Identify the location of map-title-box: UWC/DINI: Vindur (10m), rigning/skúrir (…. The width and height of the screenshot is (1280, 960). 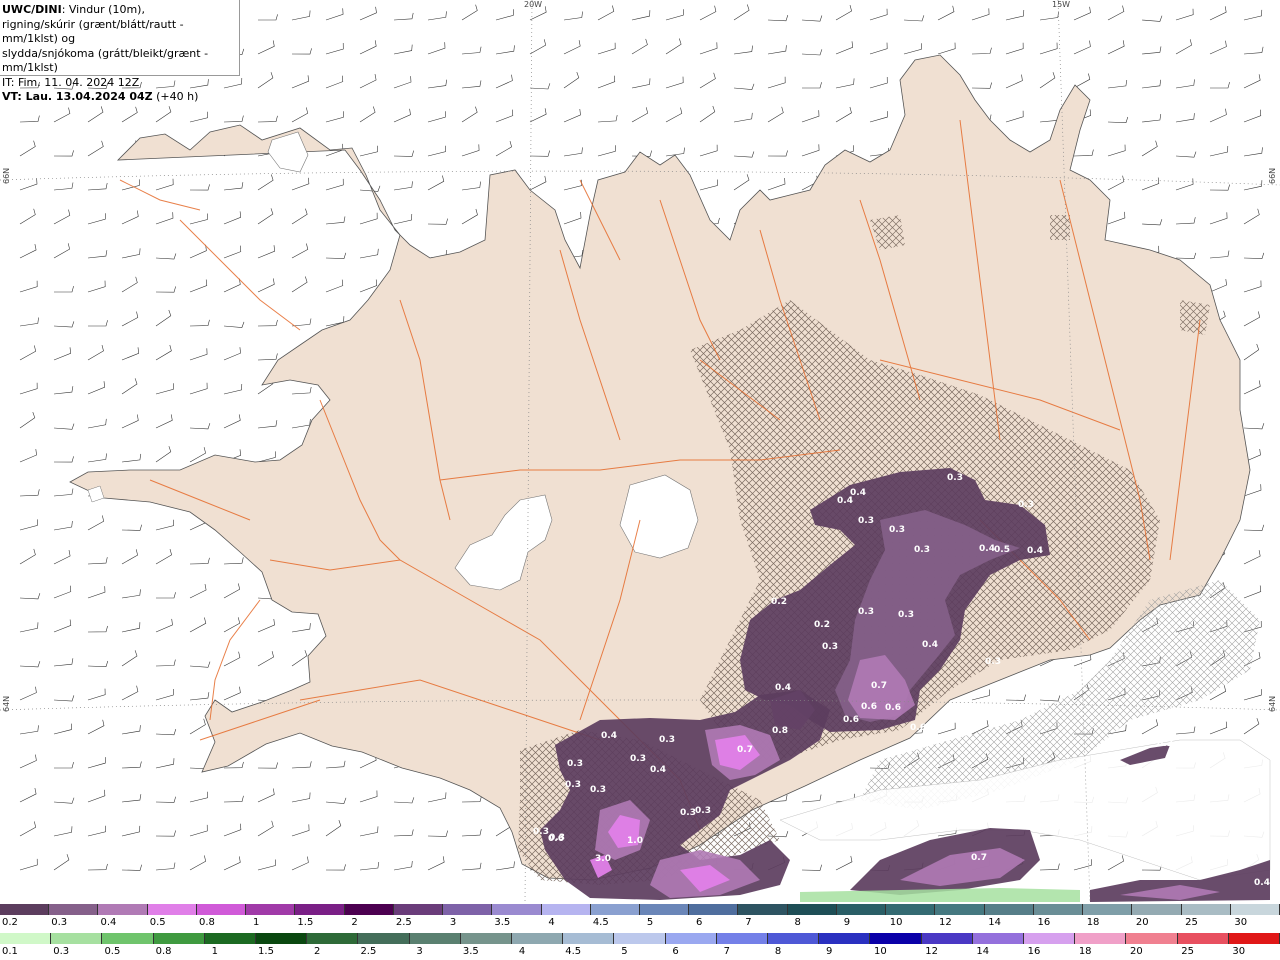
(120, 51).